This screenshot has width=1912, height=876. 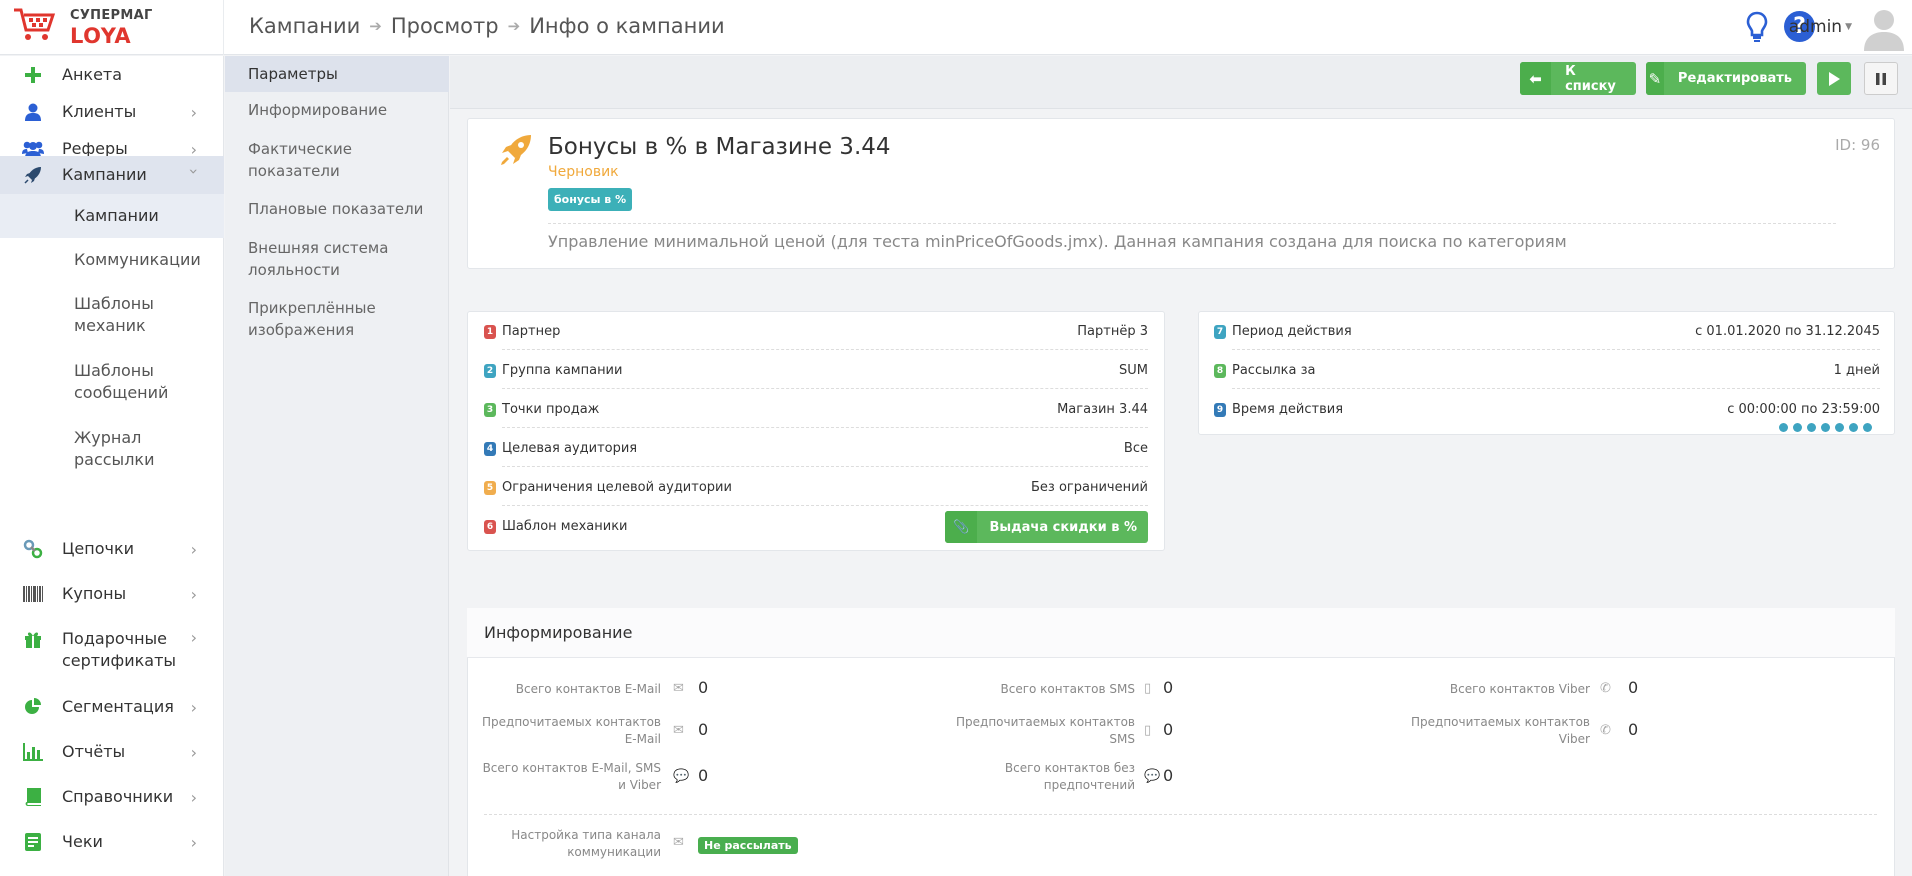 What do you see at coordinates (1825, 427) in the screenshot?
I see `weekday-dots` at bounding box center [1825, 427].